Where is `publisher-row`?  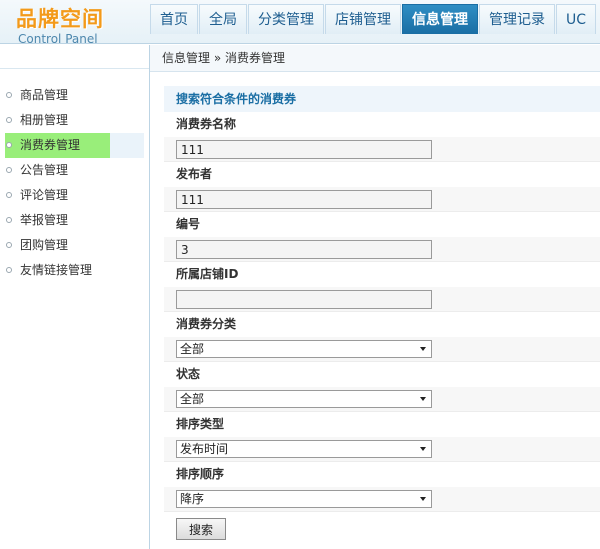
publisher-row is located at coordinates (382, 199).